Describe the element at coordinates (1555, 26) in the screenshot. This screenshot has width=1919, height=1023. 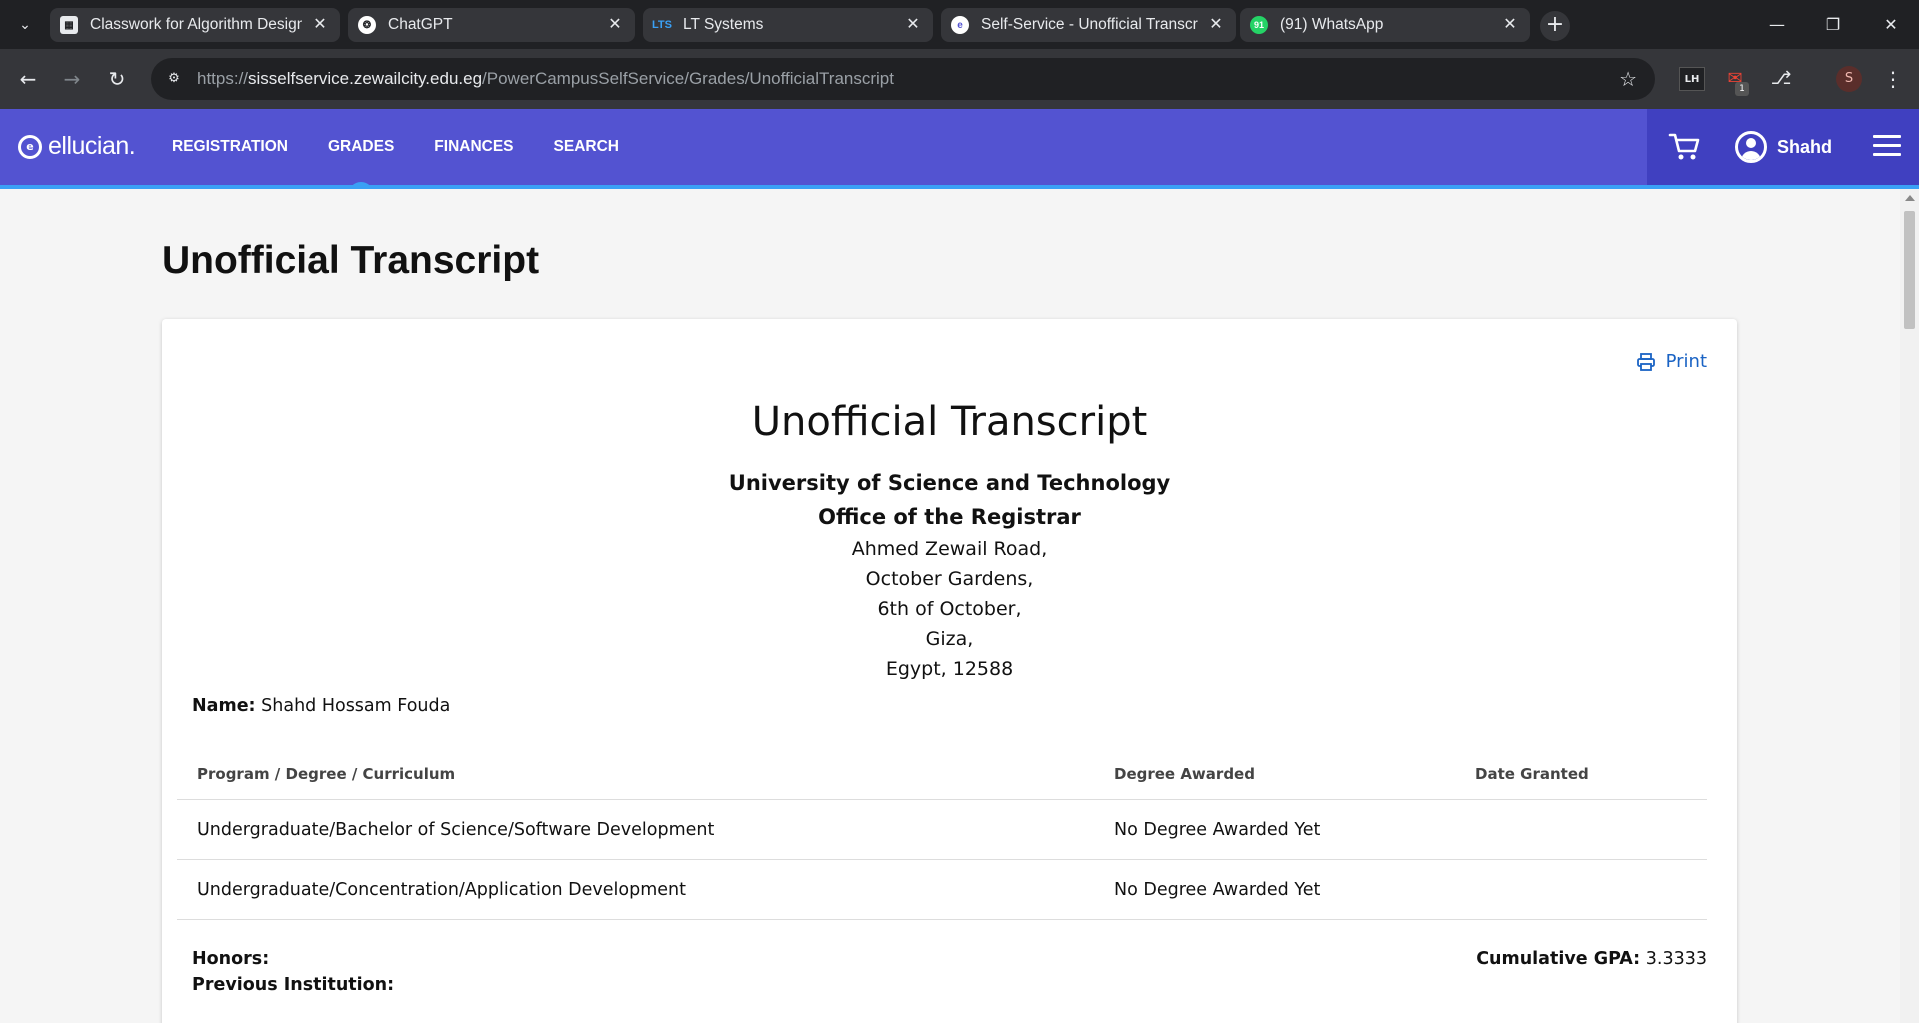
I see `new-tab-button: +` at that location.